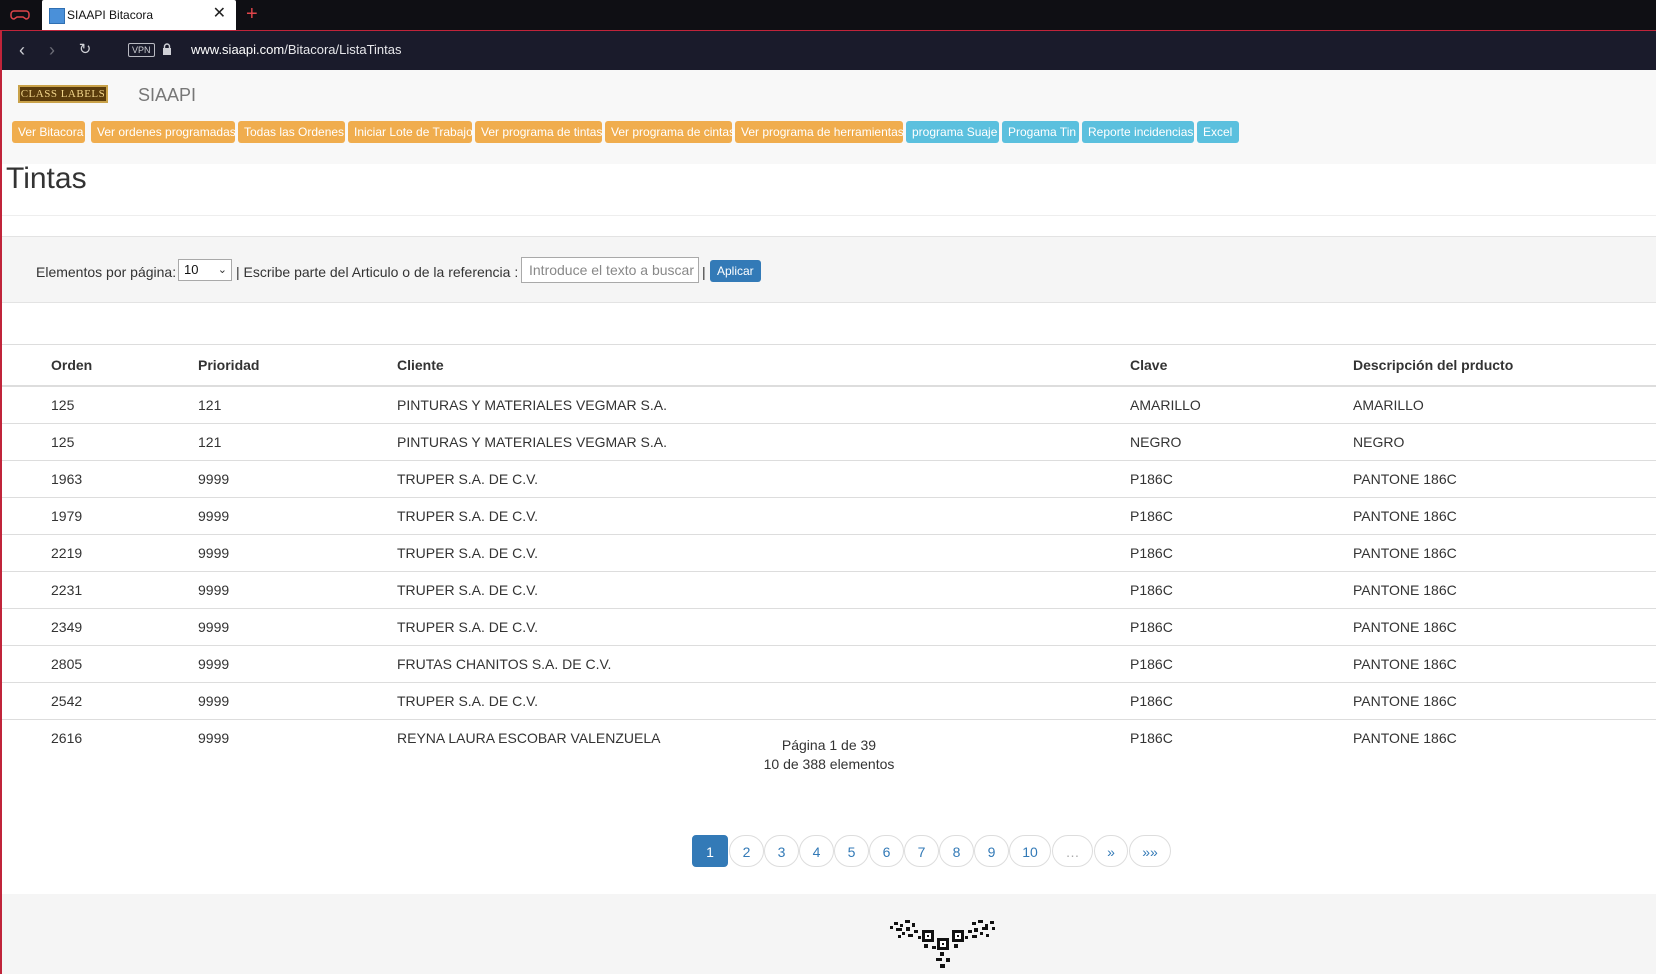 The height and width of the screenshot is (974, 1656). Describe the element at coordinates (110, 15) in the screenshot. I see `tab-title: SIAAPI Bitacora` at that location.